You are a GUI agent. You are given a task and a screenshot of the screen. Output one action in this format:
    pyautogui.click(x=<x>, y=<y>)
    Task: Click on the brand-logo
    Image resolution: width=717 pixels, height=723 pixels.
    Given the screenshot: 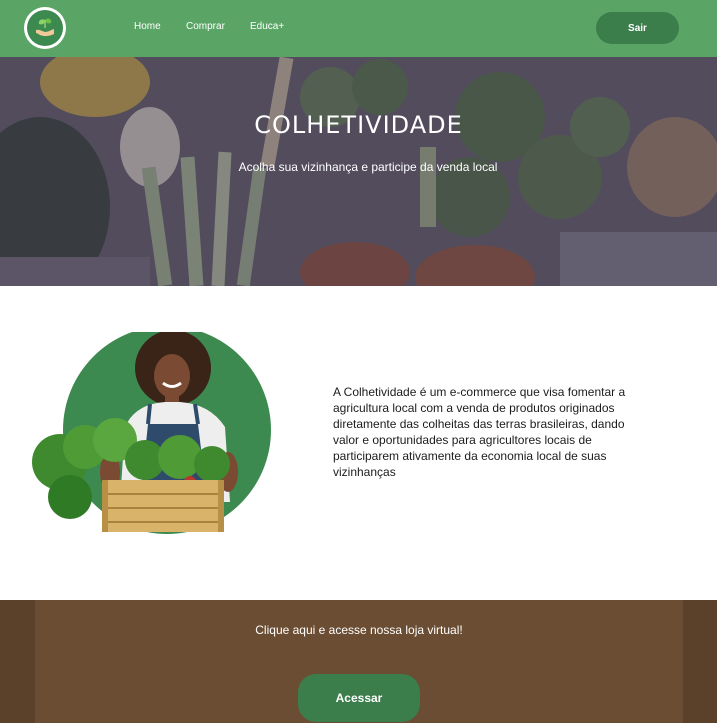 What is the action you would take?
    pyautogui.click(x=45, y=28)
    